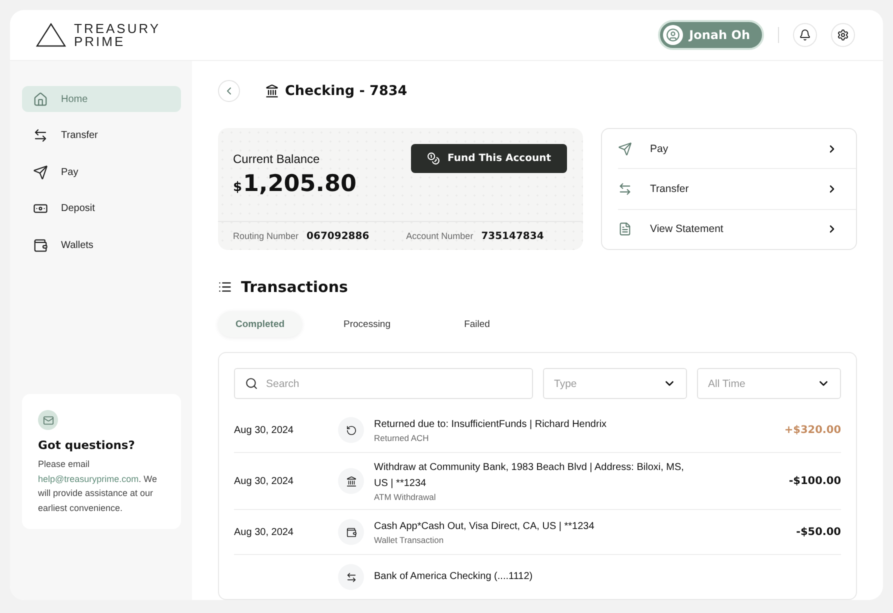  I want to click on transactions-title: Transactions, so click(294, 287).